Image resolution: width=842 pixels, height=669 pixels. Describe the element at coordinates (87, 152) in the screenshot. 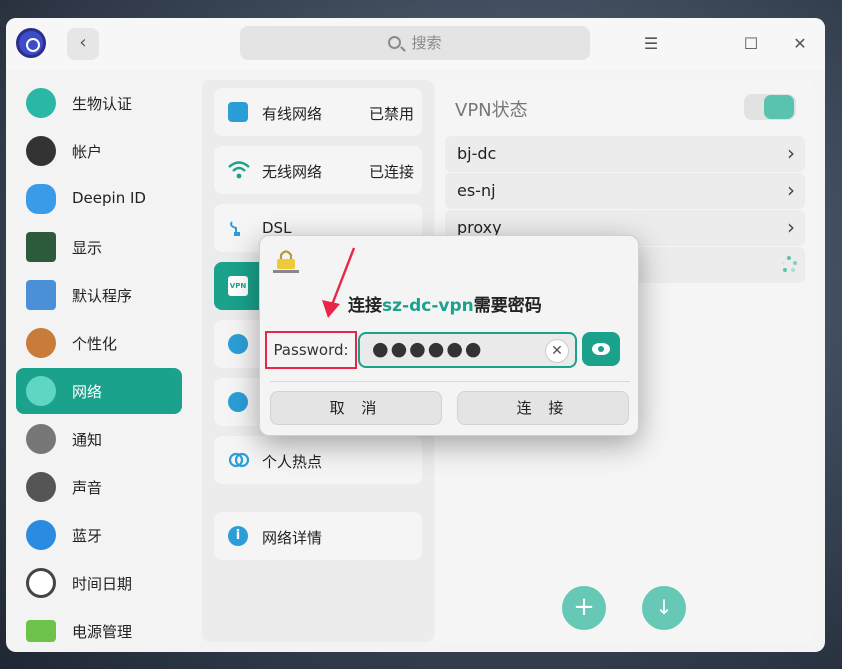

I see `sidebar-item-label: 帐户` at that location.